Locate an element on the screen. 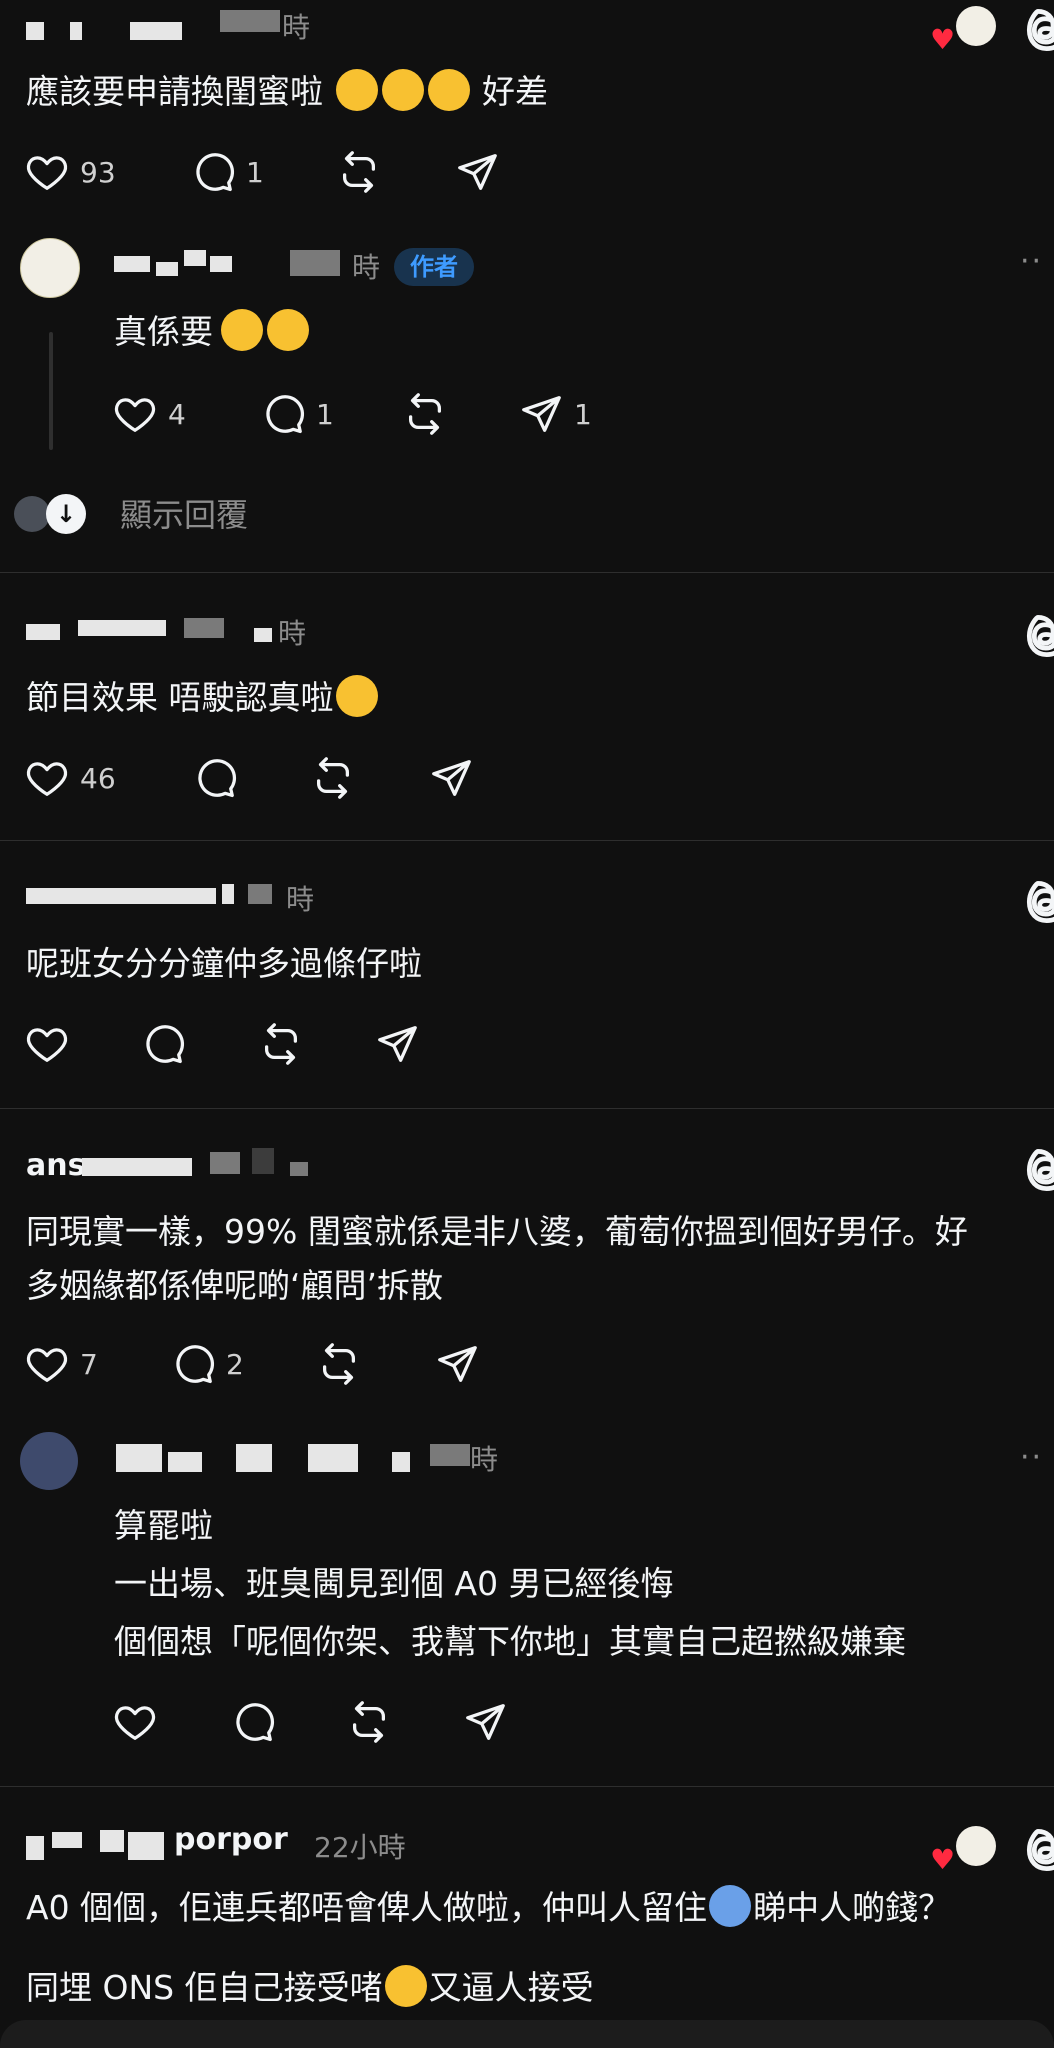 This screenshot has height=2048, width=1054. comment-text: 呢班女分分鐘仲多過條仔啦 is located at coordinates (224, 963).